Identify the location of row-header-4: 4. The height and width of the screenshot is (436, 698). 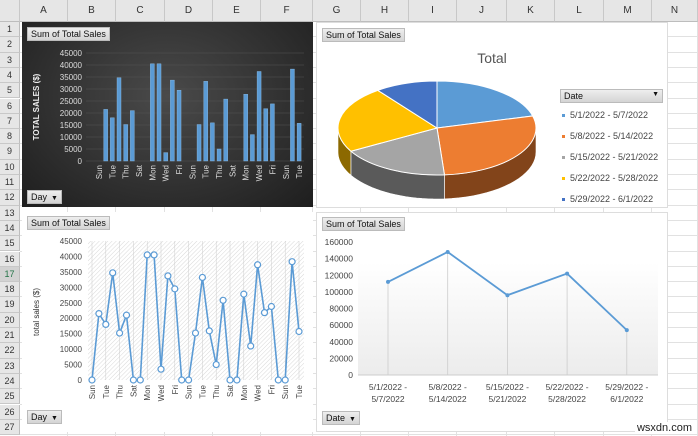
(10, 75).